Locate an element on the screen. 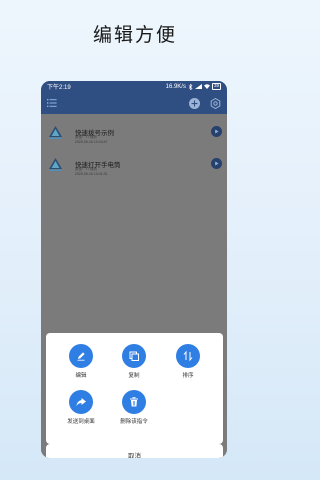 This screenshot has width=320, height=480. action-sheet: 编辑 复制 排序 发送到桌面 删除该指令 is located at coordinates (134, 388).